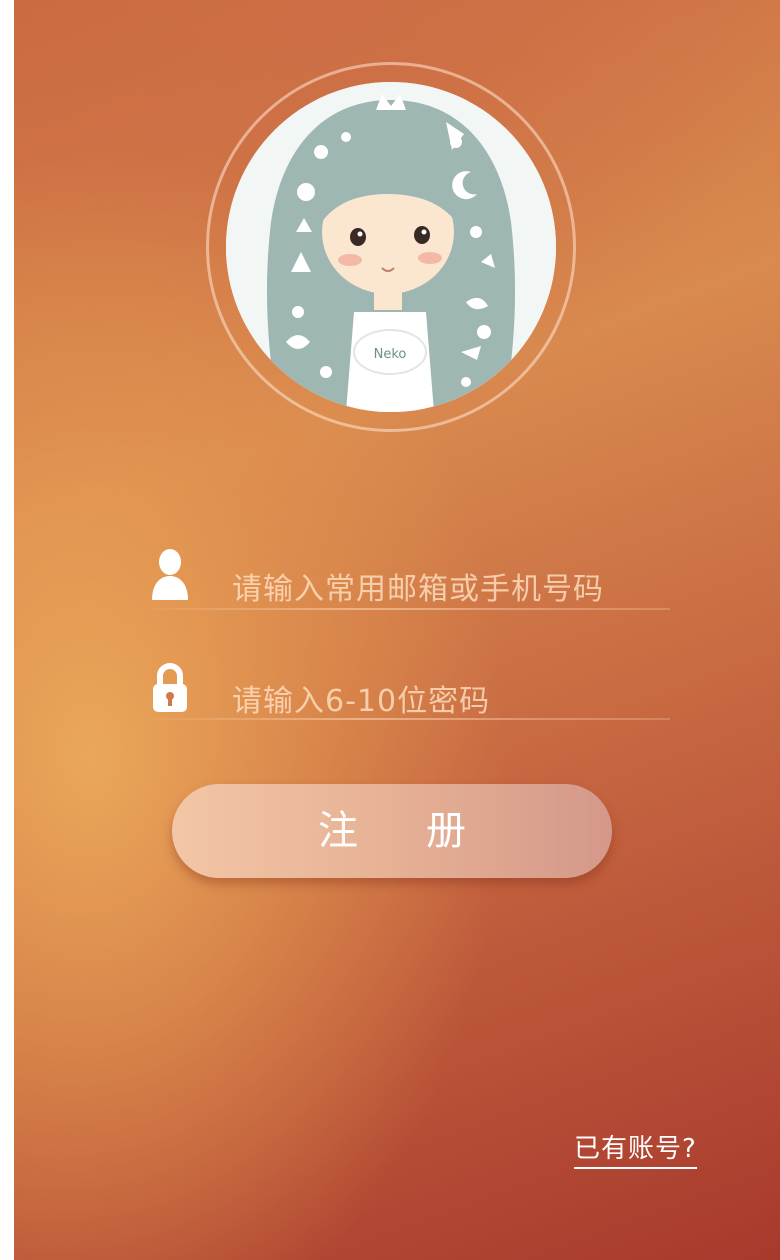 The image size is (780, 1260). I want to click on password-input: 请输入6-10位密码, so click(361, 698).